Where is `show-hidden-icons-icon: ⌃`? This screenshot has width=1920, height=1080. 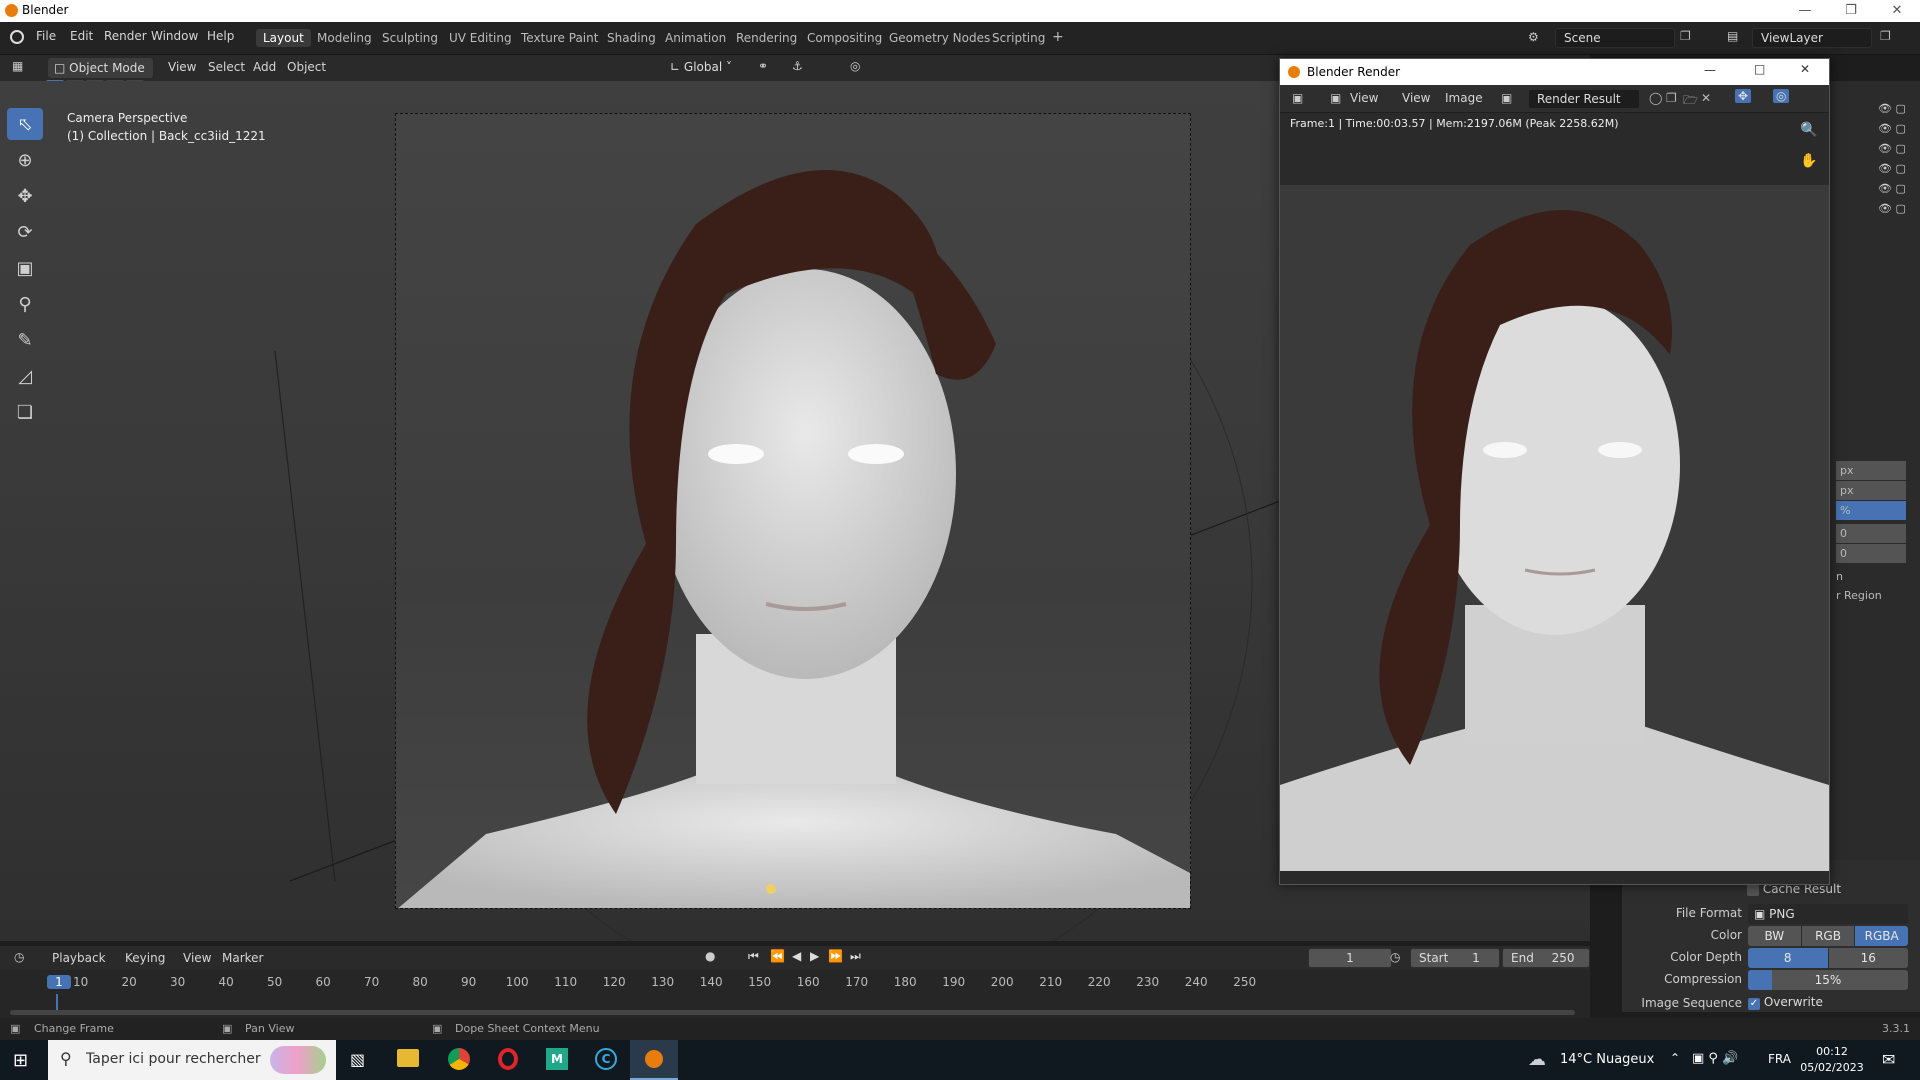 show-hidden-icons-icon: ⌃ is located at coordinates (1675, 1058).